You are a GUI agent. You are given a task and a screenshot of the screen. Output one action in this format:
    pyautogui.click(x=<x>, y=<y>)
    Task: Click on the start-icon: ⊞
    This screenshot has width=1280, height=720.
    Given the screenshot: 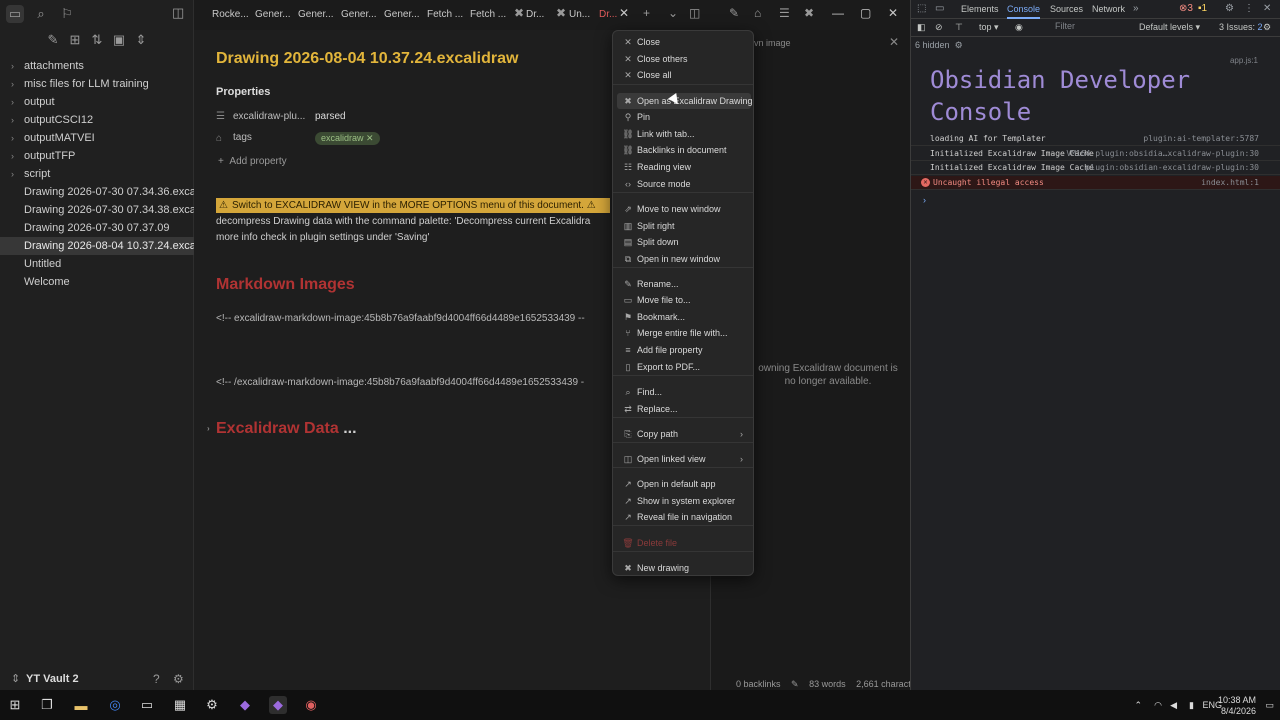 What is the action you would take?
    pyautogui.click(x=15, y=705)
    